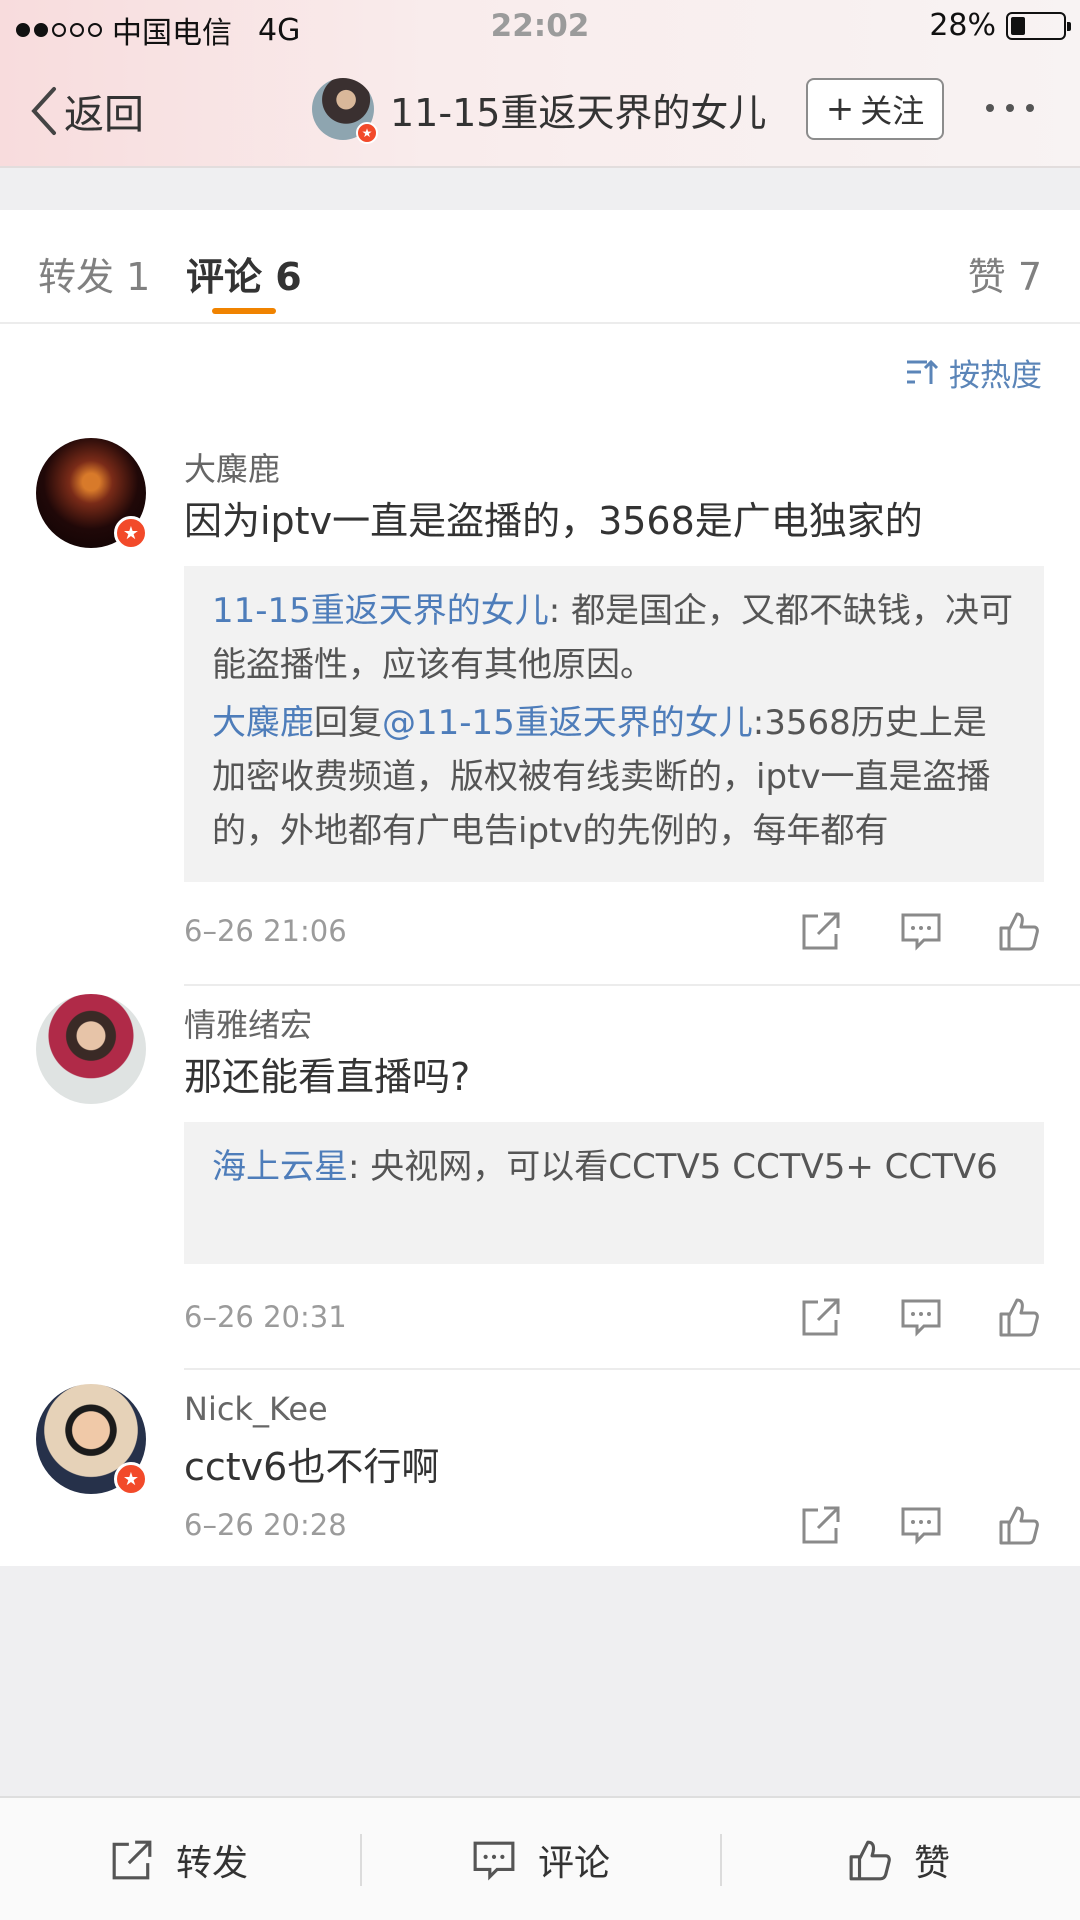 This screenshot has height=1920, width=1080. I want to click on comment-text: 因为iptv一直是盗播的，3568是广电独家的, so click(553, 521).